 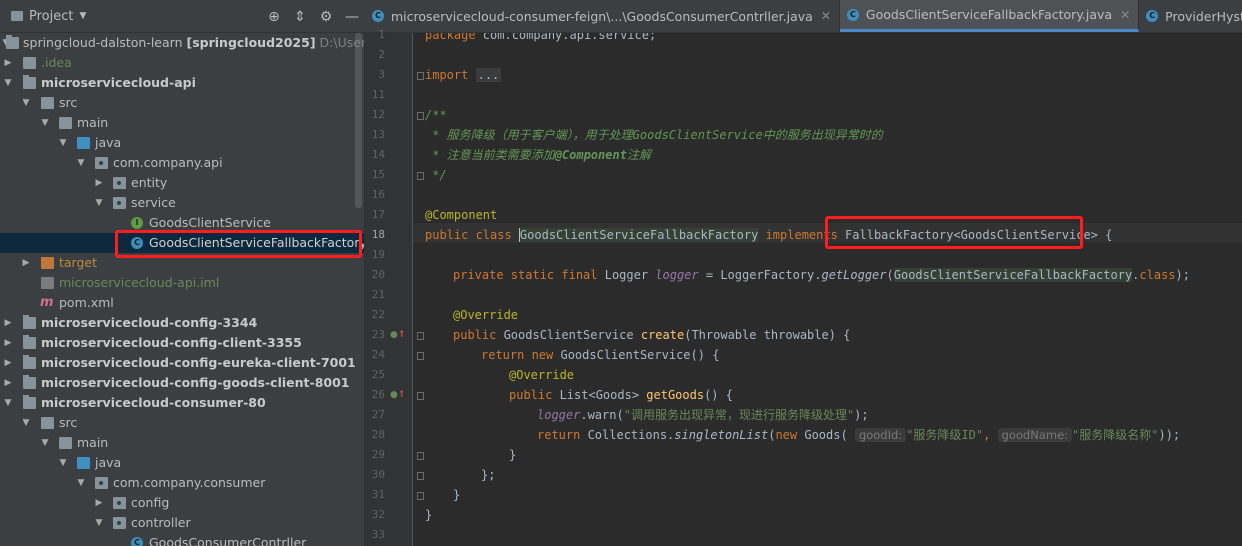 What do you see at coordinates (488, 475) in the screenshot?
I see `code-line-30: };` at bounding box center [488, 475].